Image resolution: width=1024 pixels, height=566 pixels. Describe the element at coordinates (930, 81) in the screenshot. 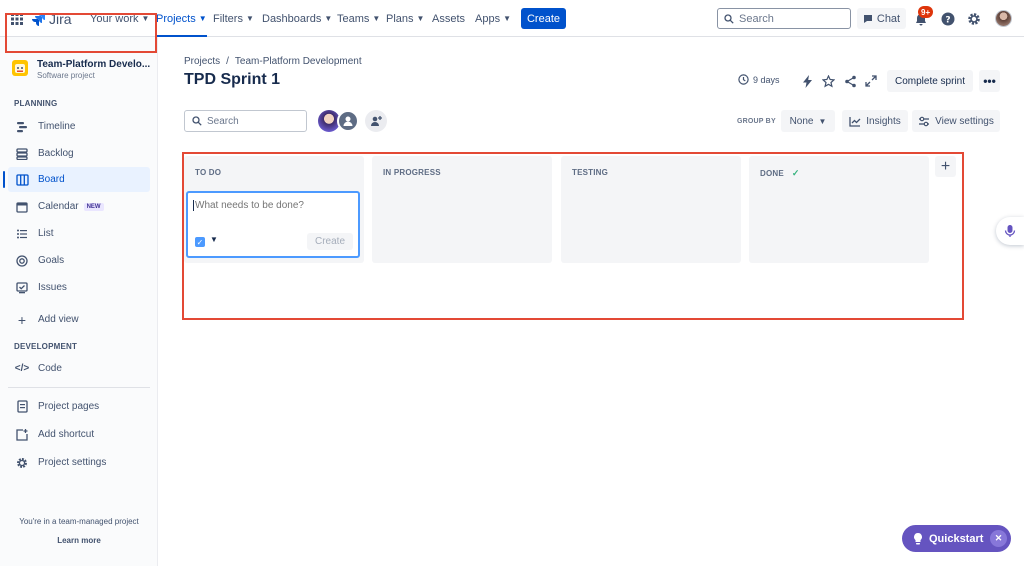

I see `complete-sprint-button: Complete sprint` at that location.